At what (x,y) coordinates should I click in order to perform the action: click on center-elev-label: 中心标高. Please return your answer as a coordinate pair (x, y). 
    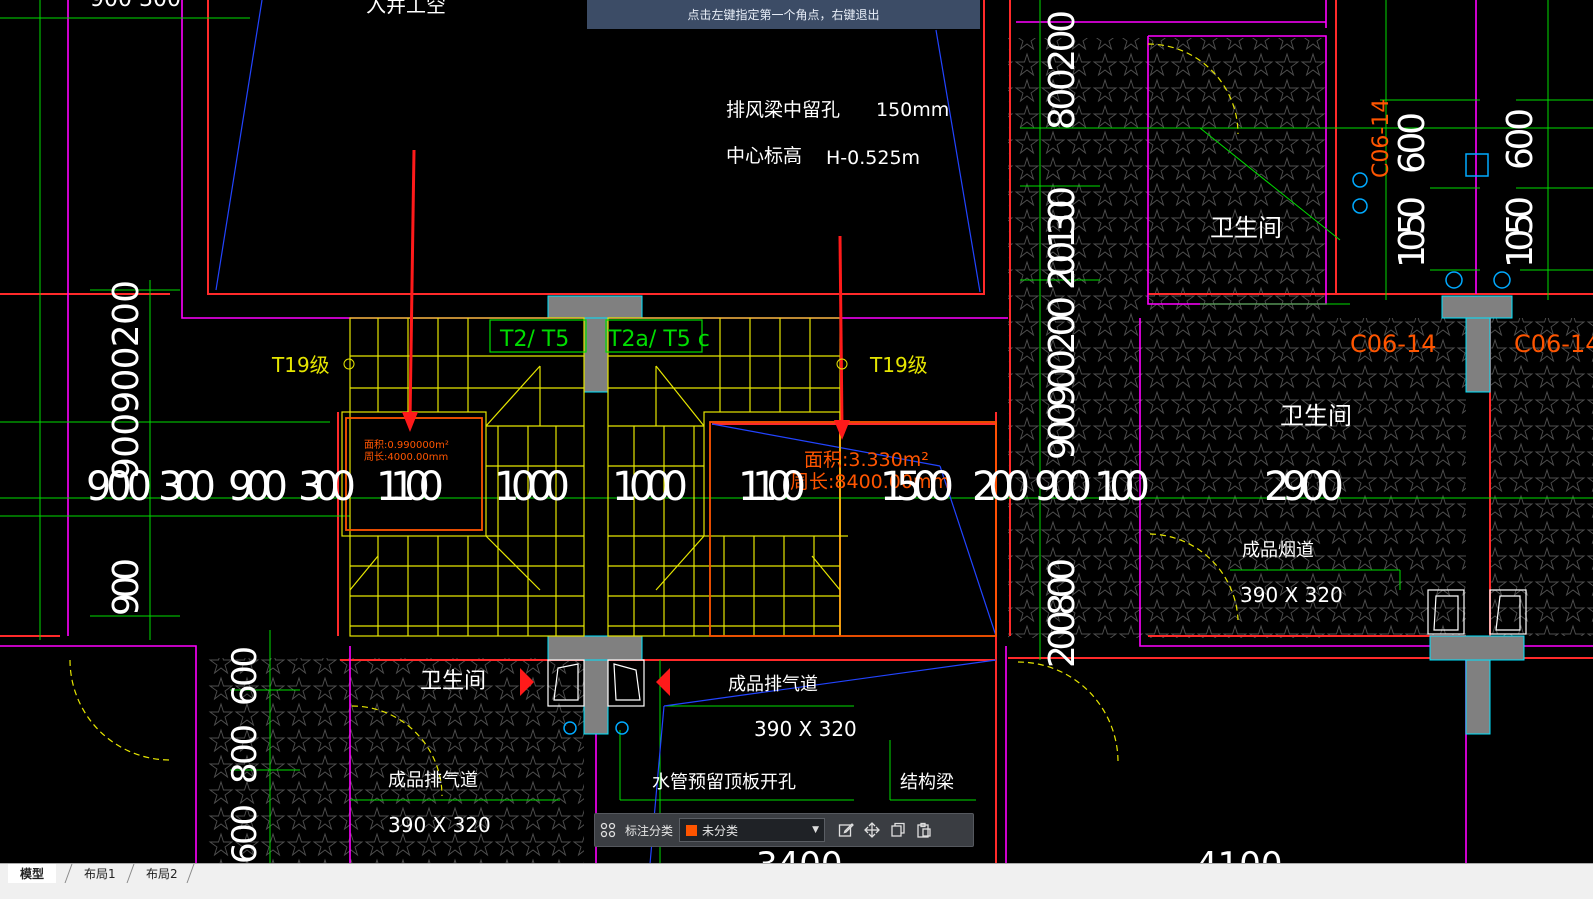
    Looking at the image, I should click on (764, 156).